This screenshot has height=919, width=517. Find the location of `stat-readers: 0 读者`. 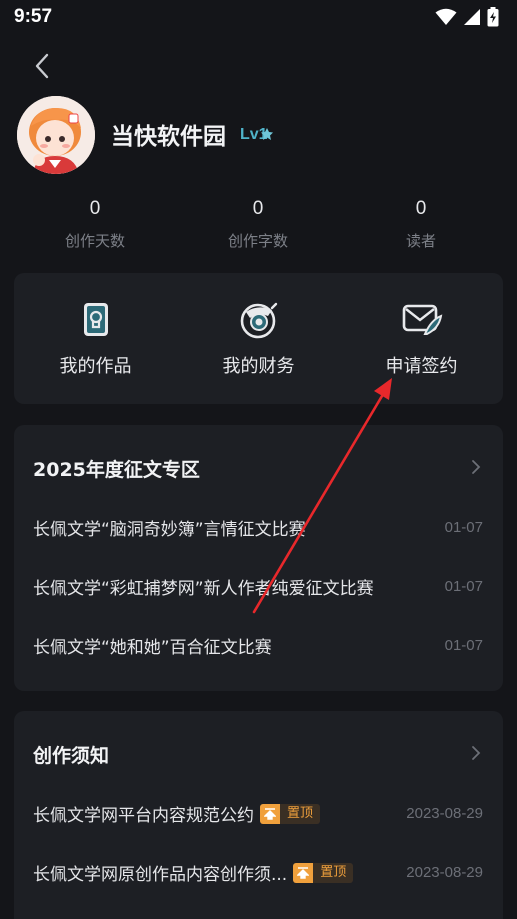

stat-readers: 0 读者 is located at coordinates (421, 224).